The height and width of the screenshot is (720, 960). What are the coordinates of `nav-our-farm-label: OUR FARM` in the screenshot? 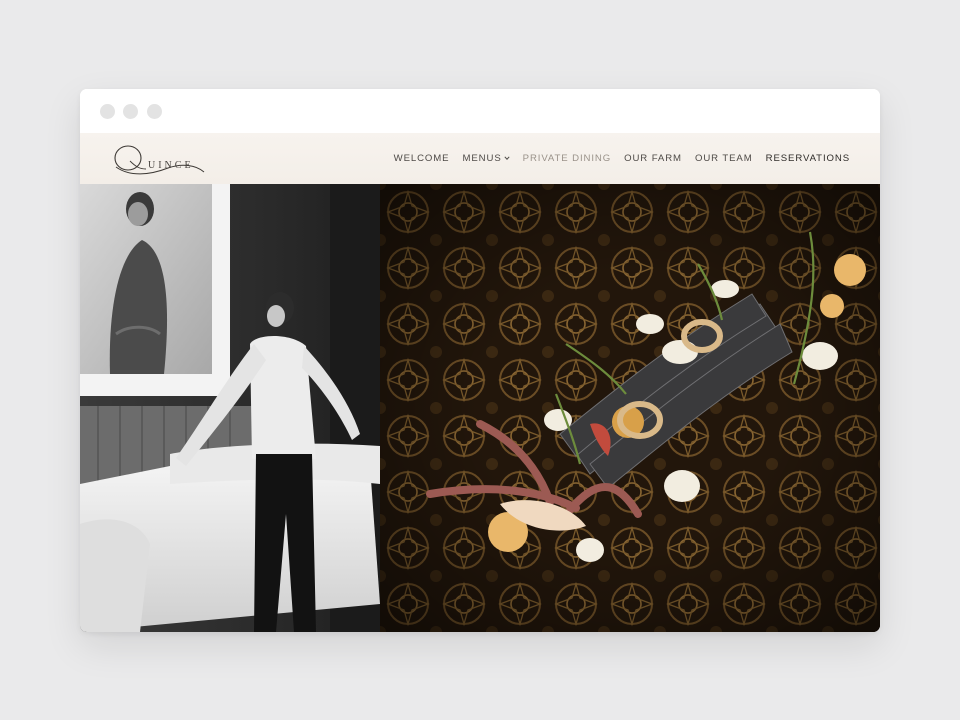 It's located at (653, 158).